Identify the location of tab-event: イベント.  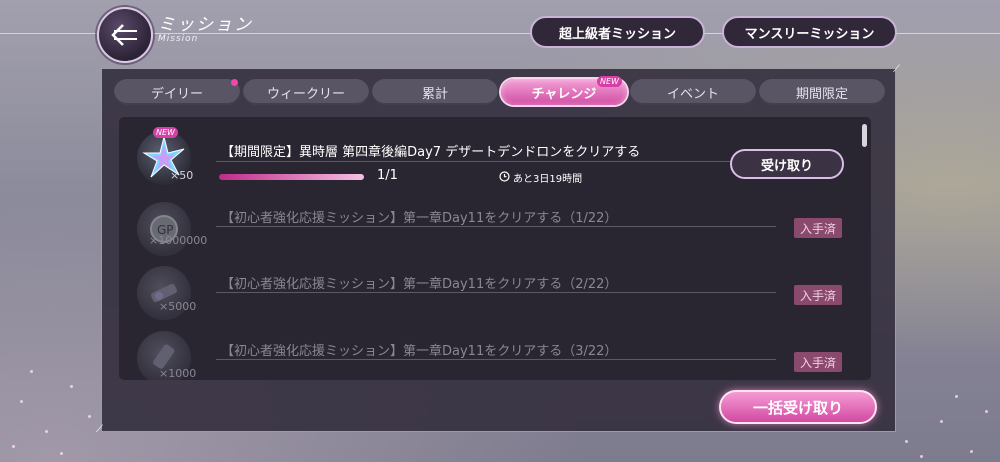
(693, 92).